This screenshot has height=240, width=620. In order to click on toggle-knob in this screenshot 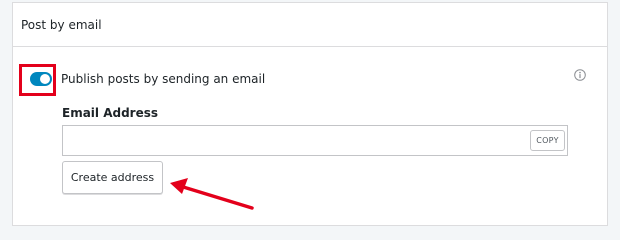, I will do `click(45, 79)`.